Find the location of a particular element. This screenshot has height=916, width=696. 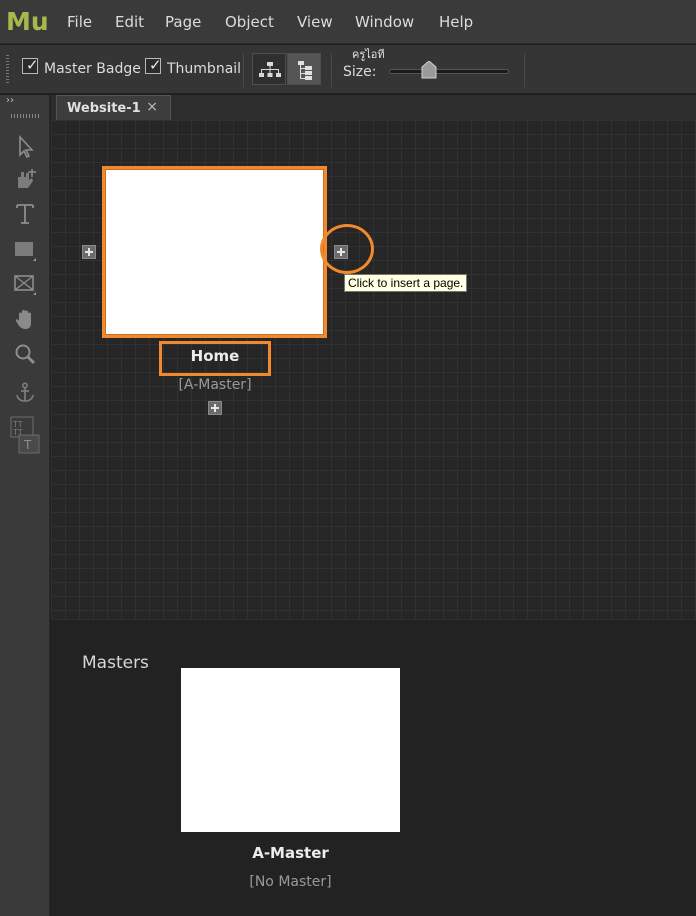

menu-help: Help is located at coordinates (456, 22).